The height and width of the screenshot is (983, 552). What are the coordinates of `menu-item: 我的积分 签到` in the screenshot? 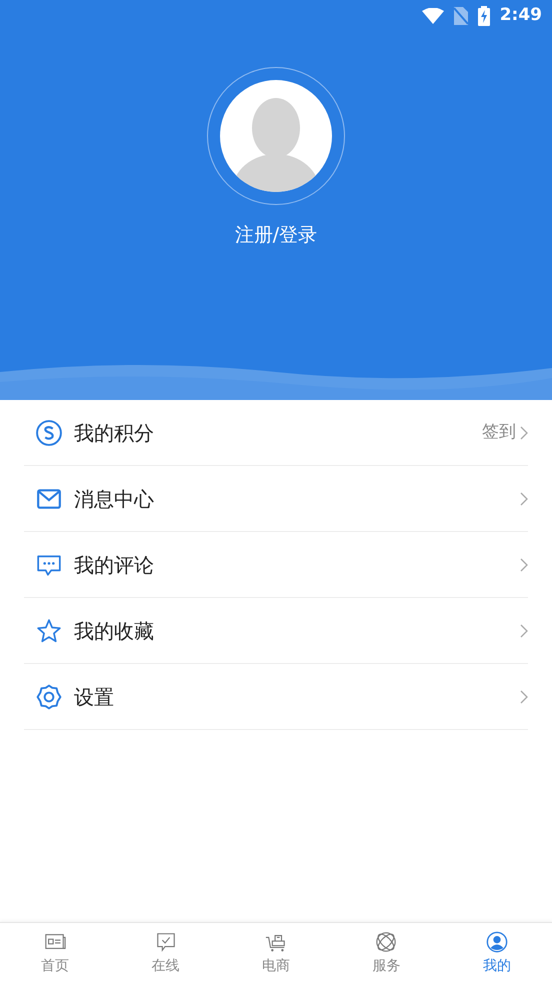 It's located at (276, 433).